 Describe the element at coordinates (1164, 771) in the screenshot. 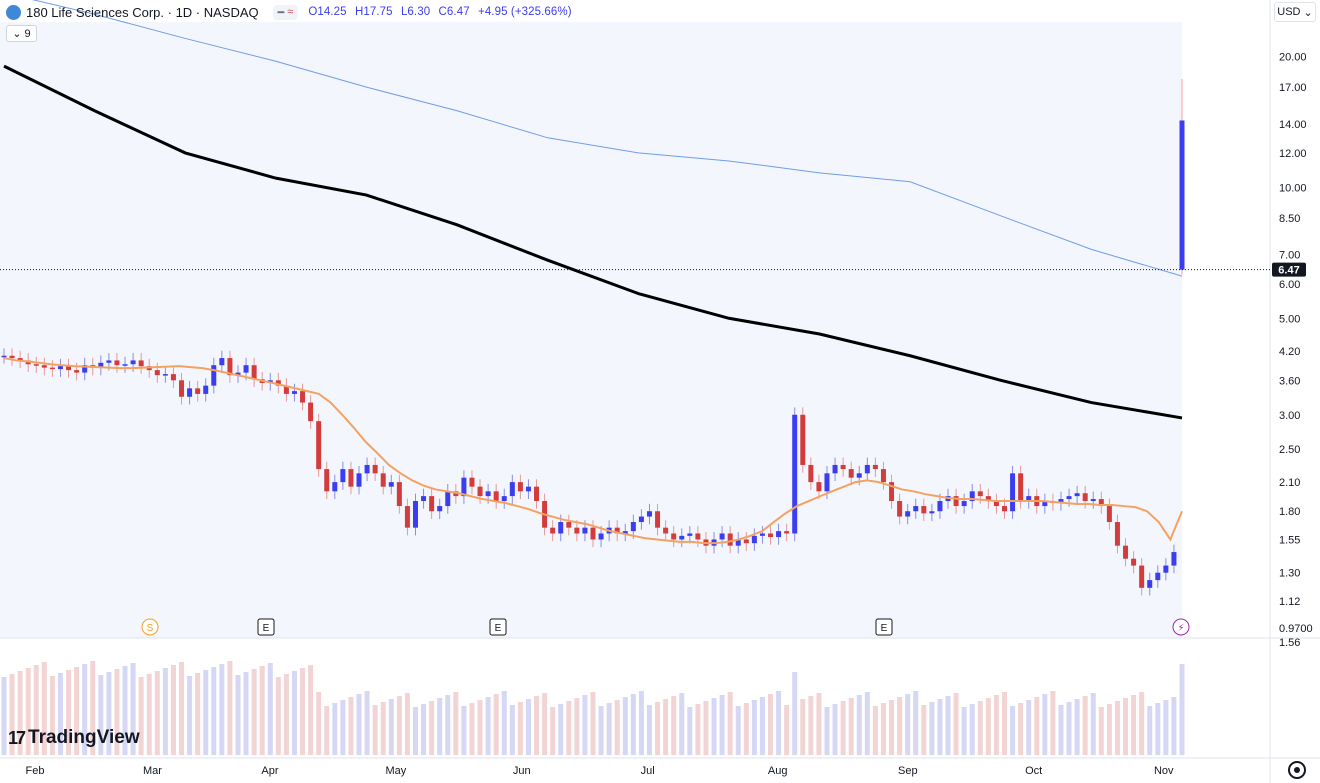

I see `time-axis-label: Nov` at that location.